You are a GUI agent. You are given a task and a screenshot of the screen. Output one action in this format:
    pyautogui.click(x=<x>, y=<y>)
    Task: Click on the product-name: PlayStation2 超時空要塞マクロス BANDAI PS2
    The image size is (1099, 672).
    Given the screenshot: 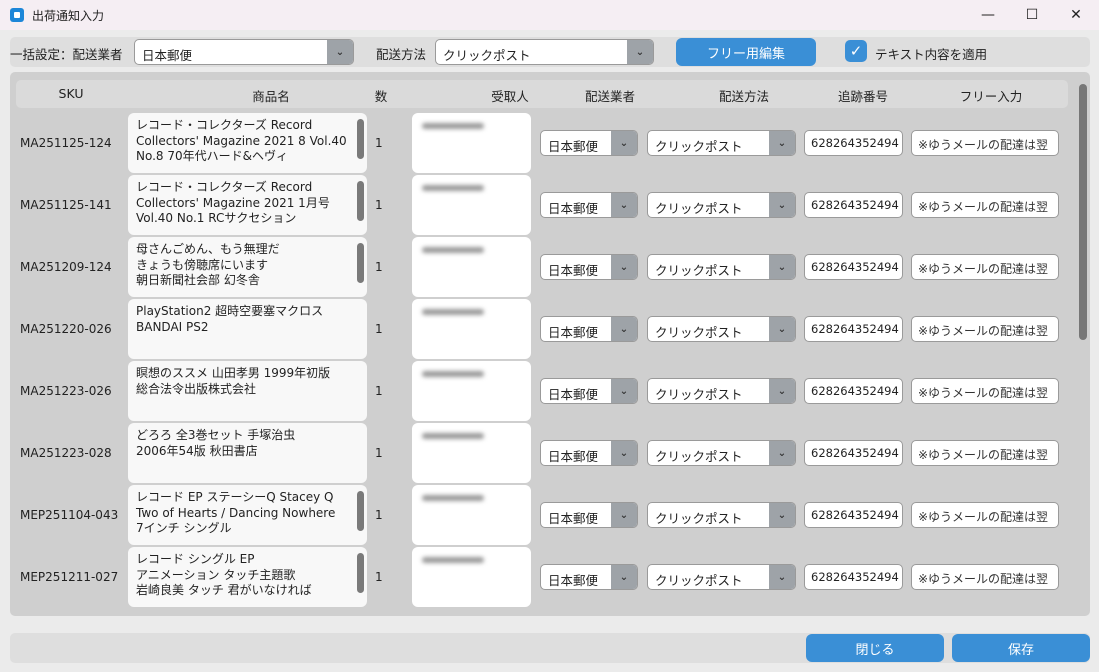 What is the action you would take?
    pyautogui.click(x=230, y=319)
    